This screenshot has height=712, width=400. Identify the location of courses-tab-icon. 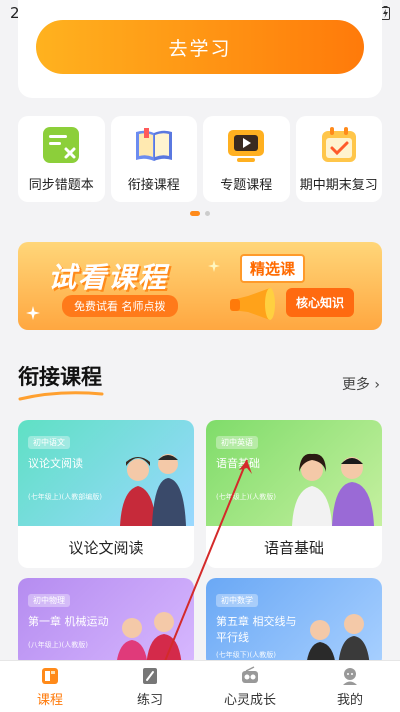
(50, 675).